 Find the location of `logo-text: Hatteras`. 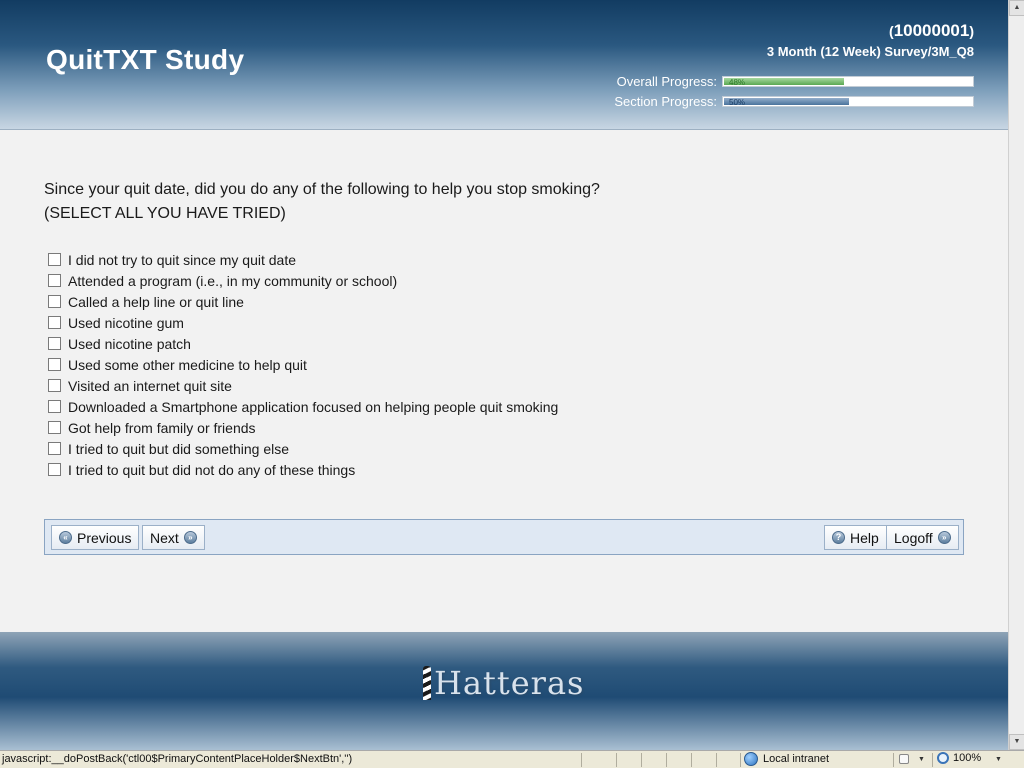

logo-text: Hatteras is located at coordinates (509, 683).